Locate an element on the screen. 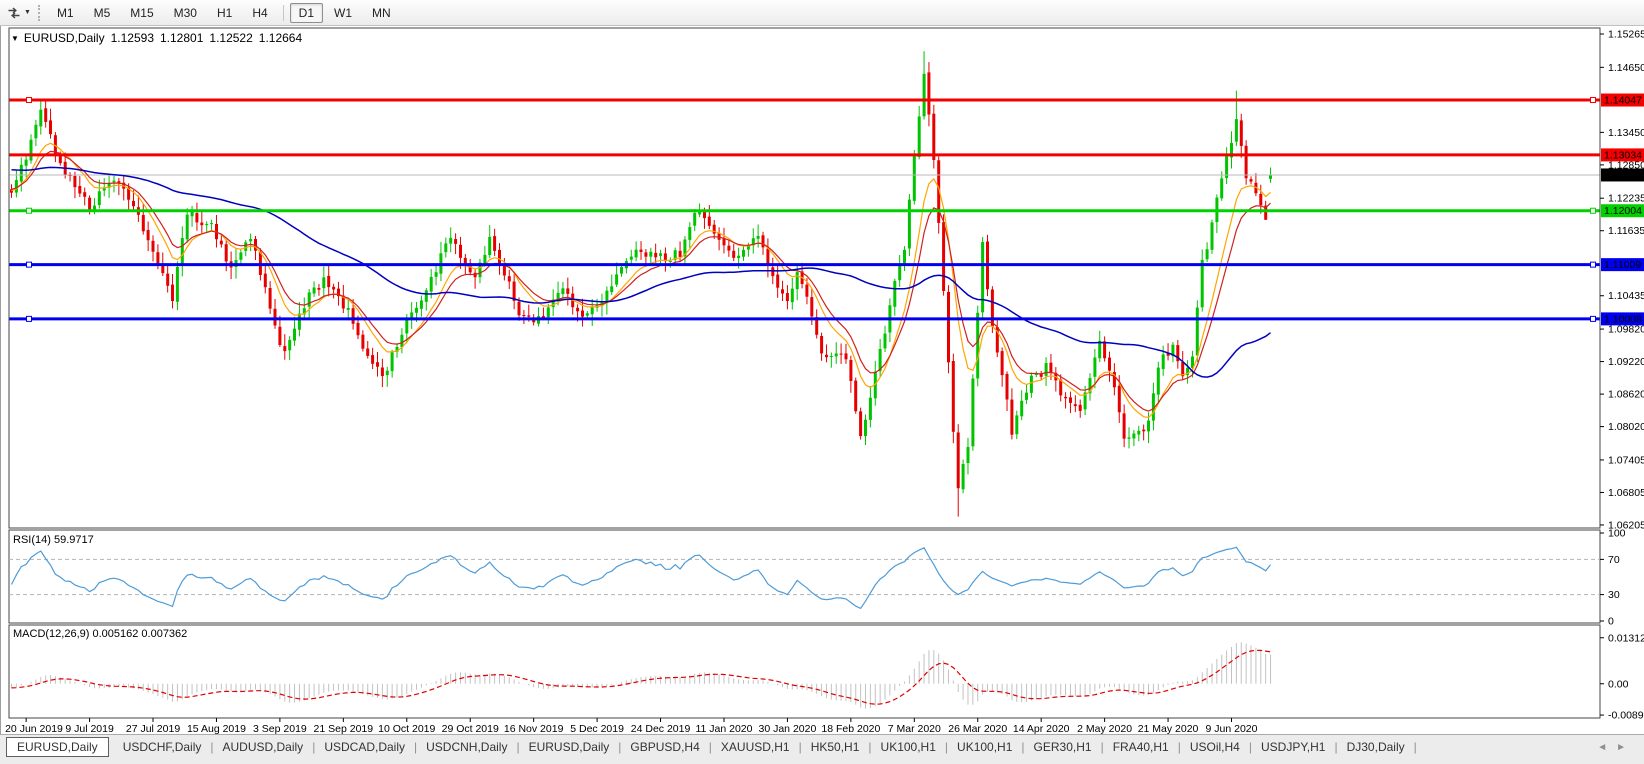  chart-tab-10: UK100,H1 is located at coordinates (908, 747).